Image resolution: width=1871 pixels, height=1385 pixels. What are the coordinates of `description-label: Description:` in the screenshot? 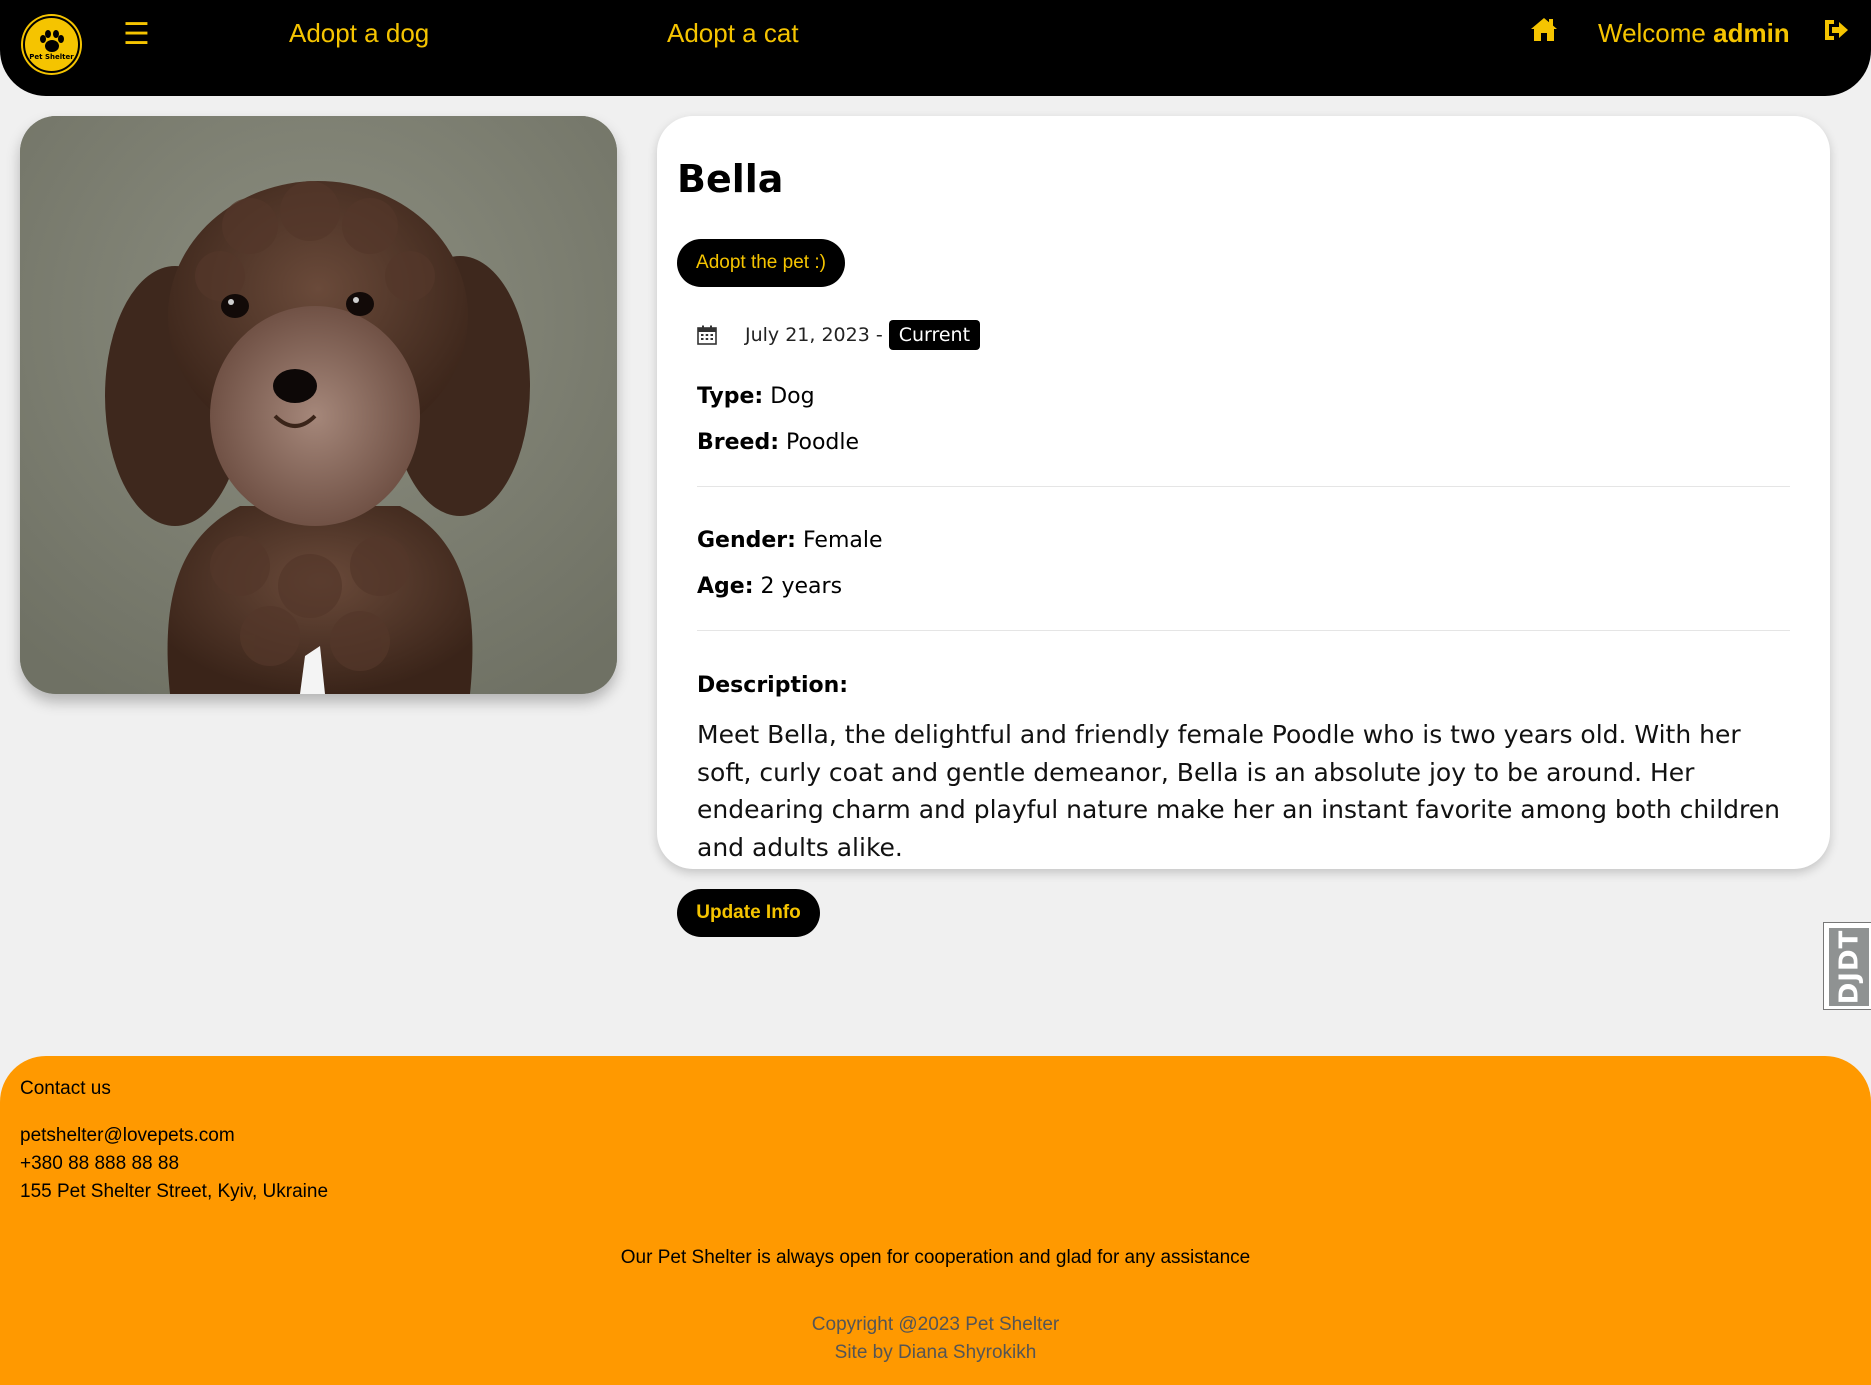 It's located at (773, 685).